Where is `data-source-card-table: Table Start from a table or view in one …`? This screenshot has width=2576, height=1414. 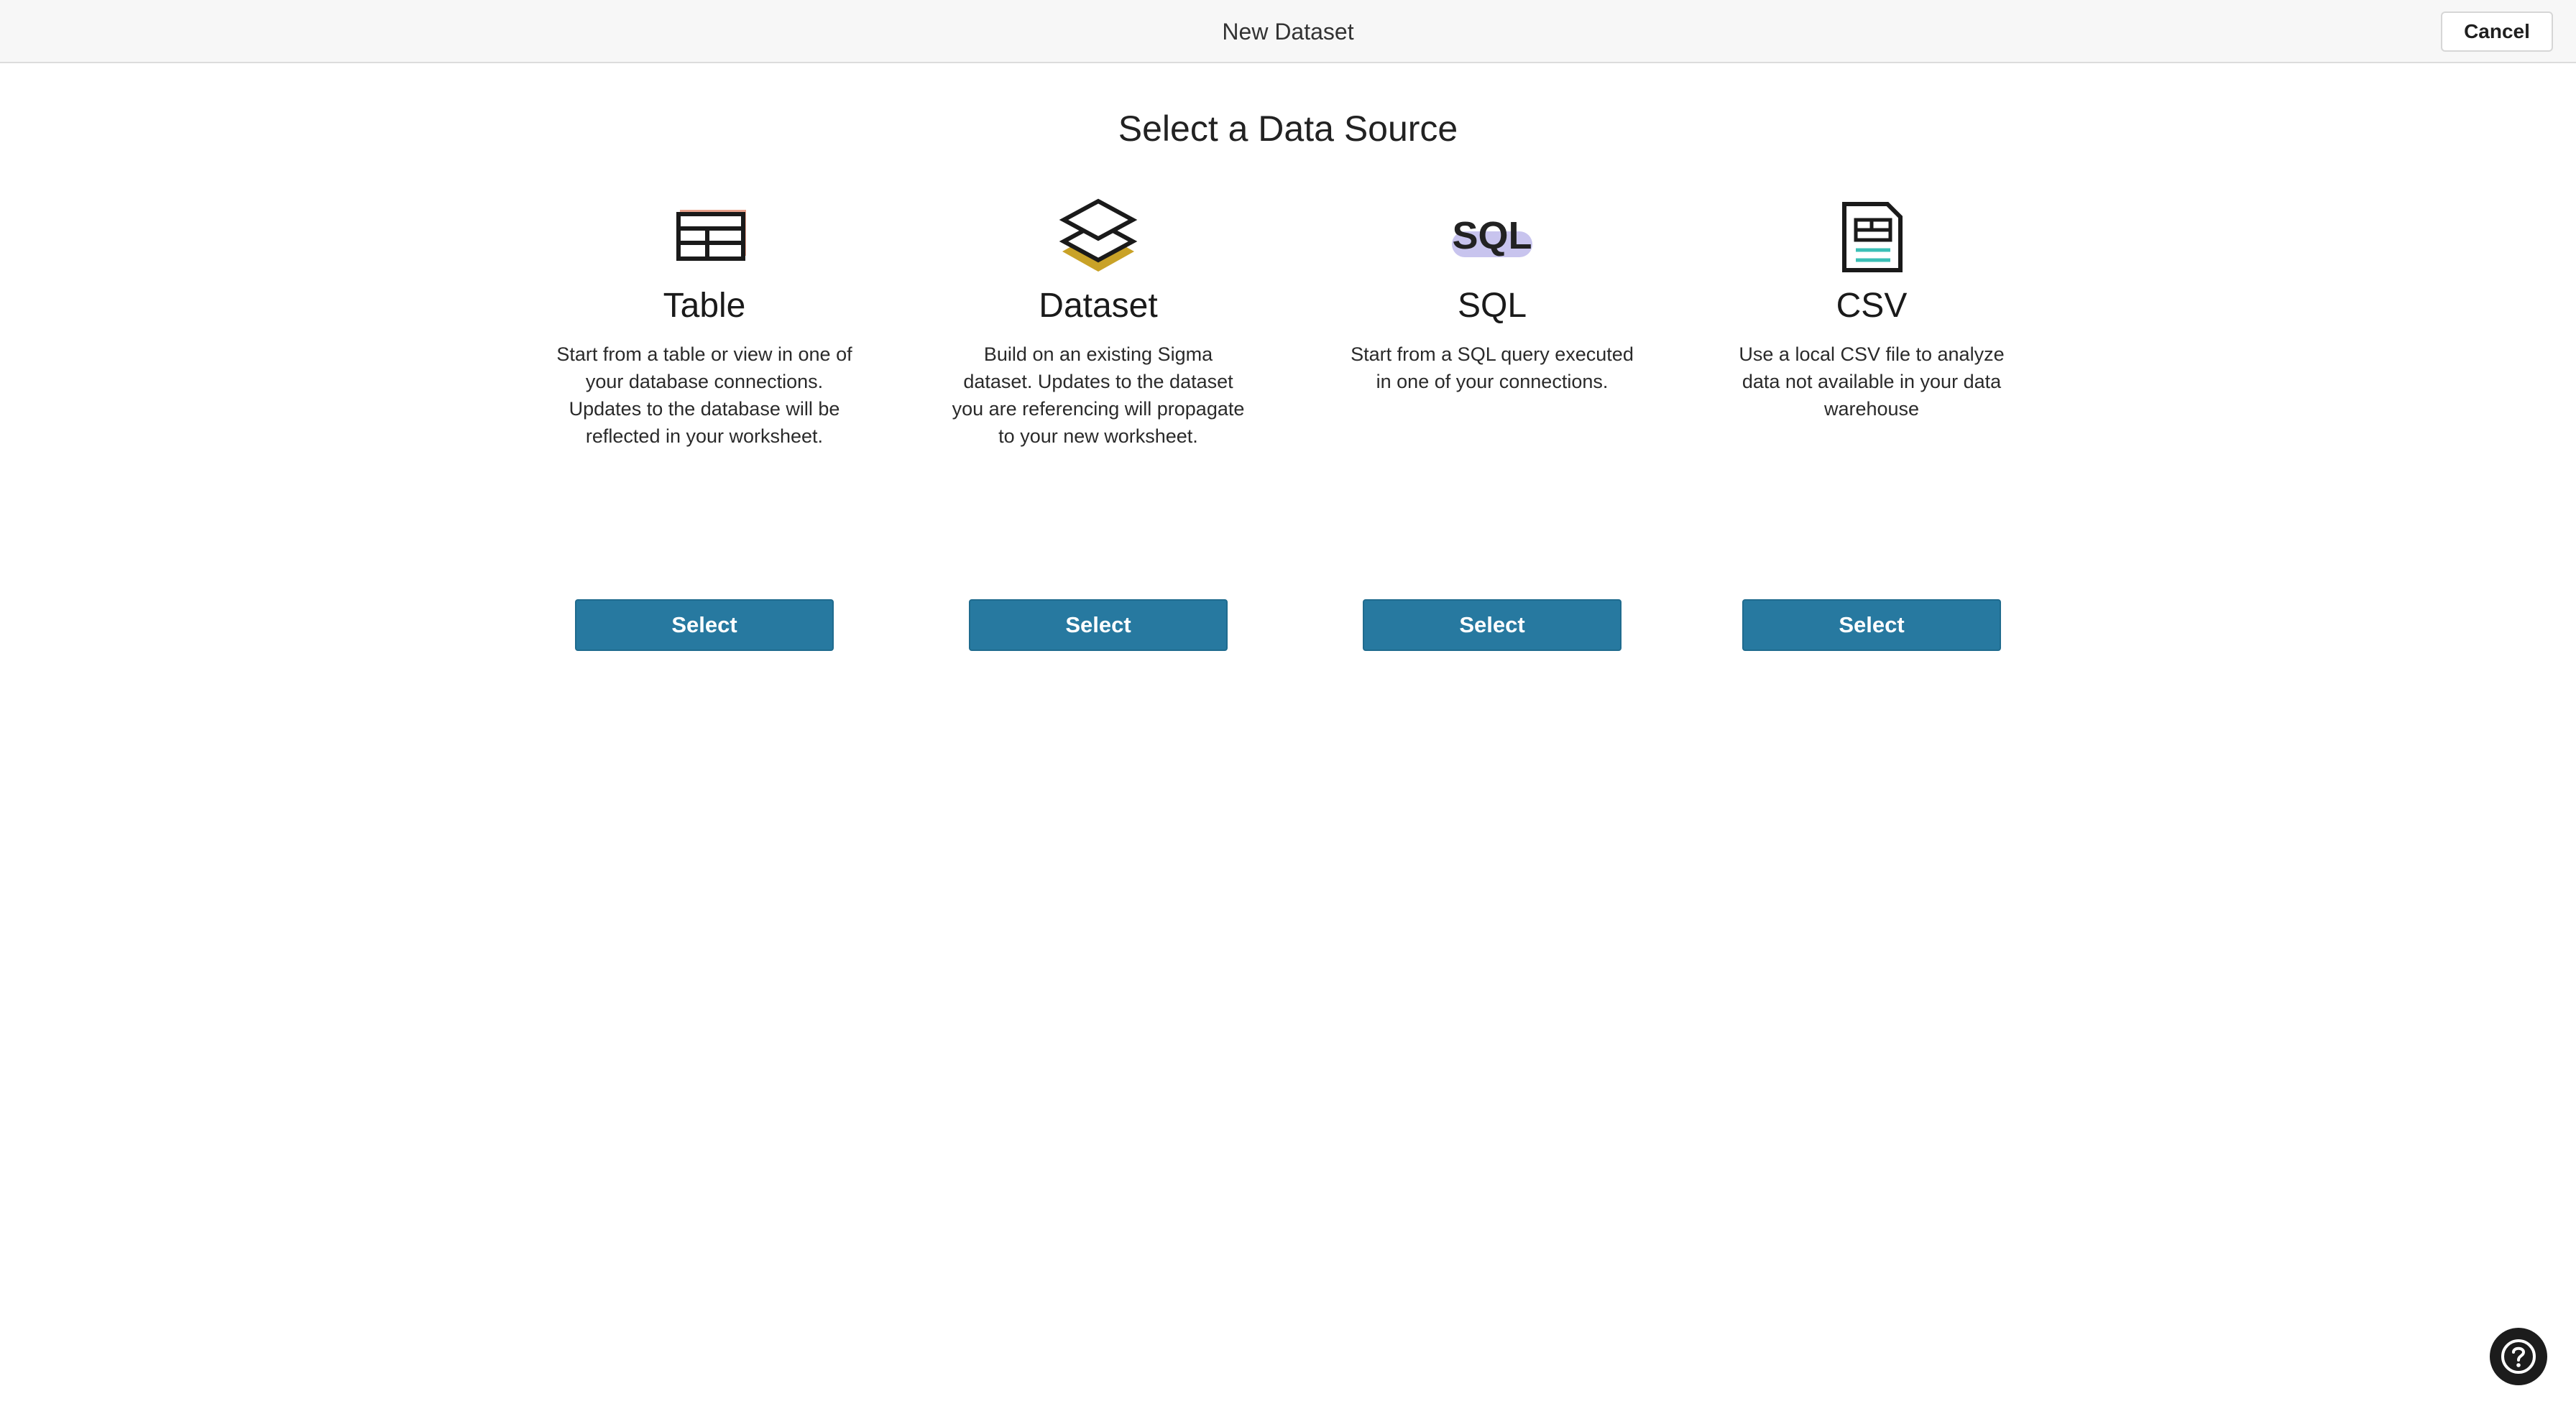
data-source-card-table: Table Start from a table or view in one … is located at coordinates (704, 428).